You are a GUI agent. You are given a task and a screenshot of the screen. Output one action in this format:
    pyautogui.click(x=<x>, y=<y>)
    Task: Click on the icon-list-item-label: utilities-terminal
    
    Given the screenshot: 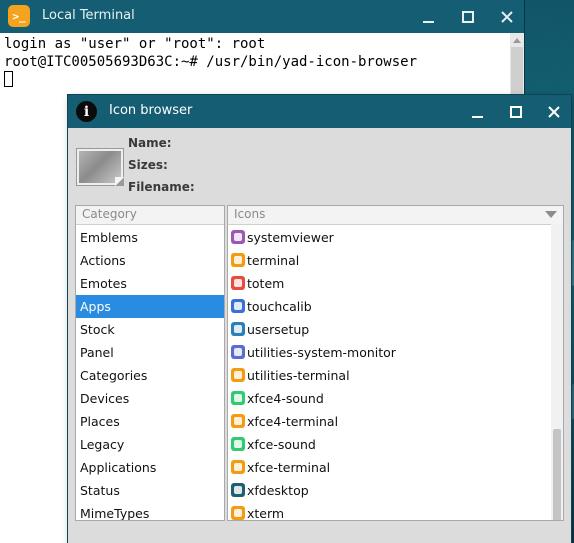 What is the action you would take?
    pyautogui.click(x=298, y=375)
    